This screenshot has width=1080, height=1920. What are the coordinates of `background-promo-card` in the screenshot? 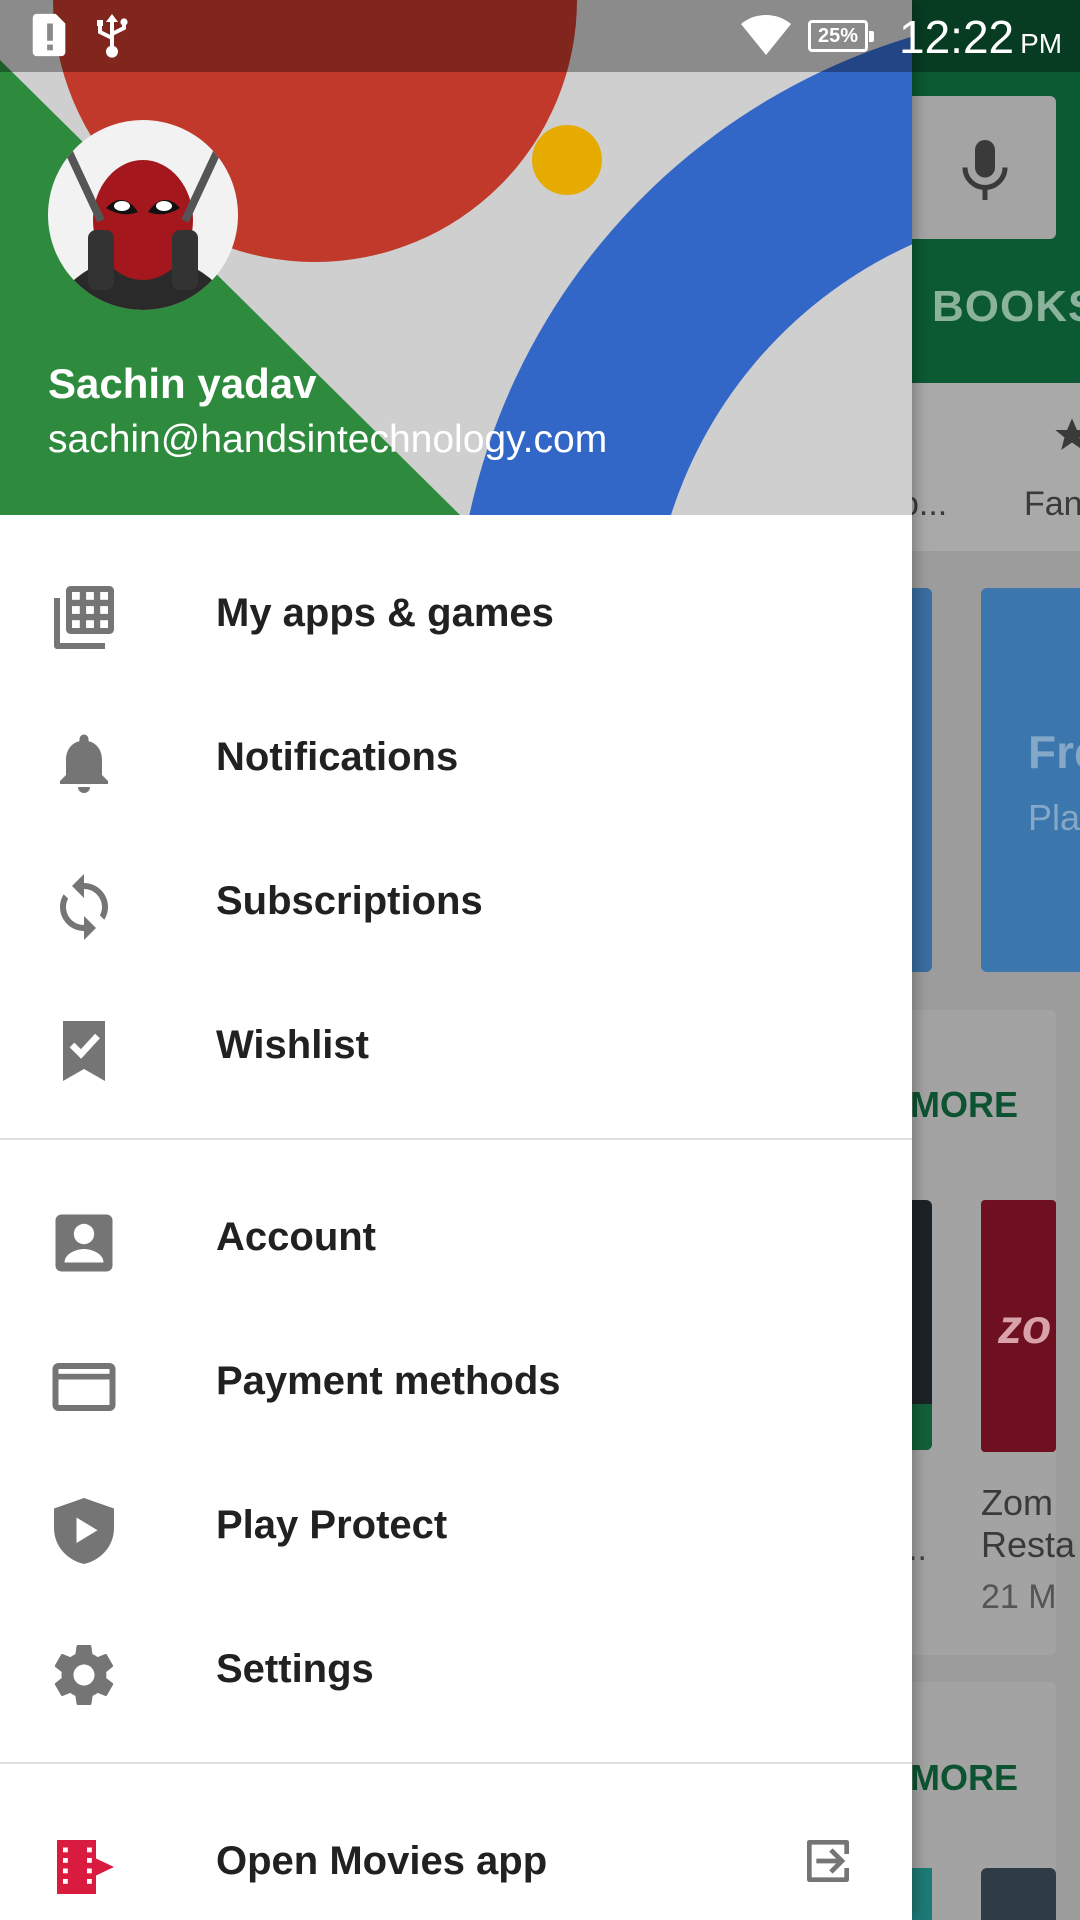 It's located at (1030, 780).